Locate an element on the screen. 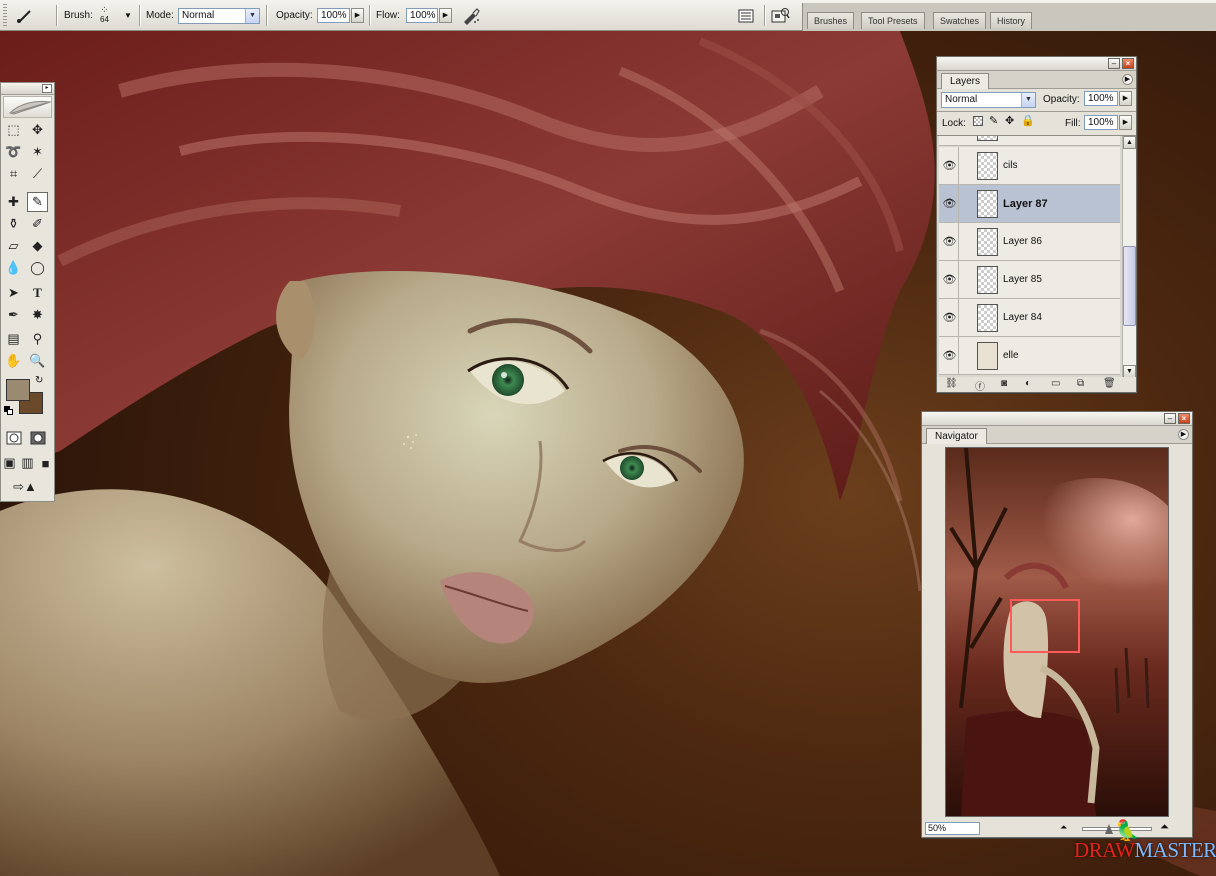  foreground-color-swatch is located at coordinates (18, 390).